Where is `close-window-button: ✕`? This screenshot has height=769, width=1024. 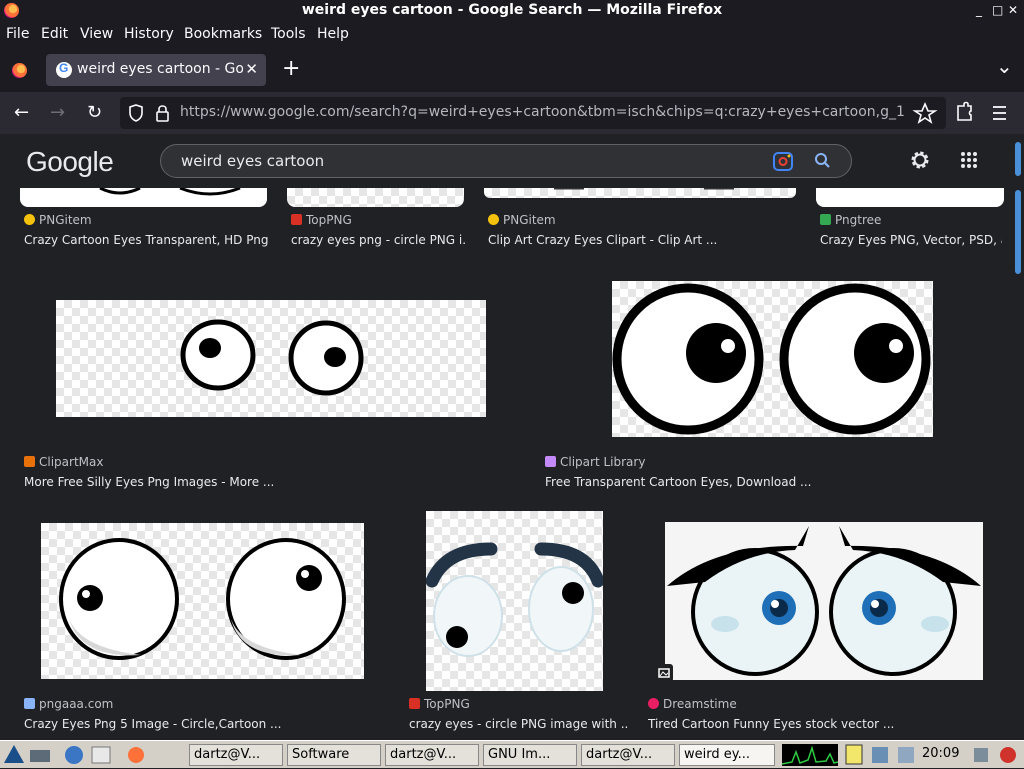 close-window-button: ✕ is located at coordinates (1013, 10).